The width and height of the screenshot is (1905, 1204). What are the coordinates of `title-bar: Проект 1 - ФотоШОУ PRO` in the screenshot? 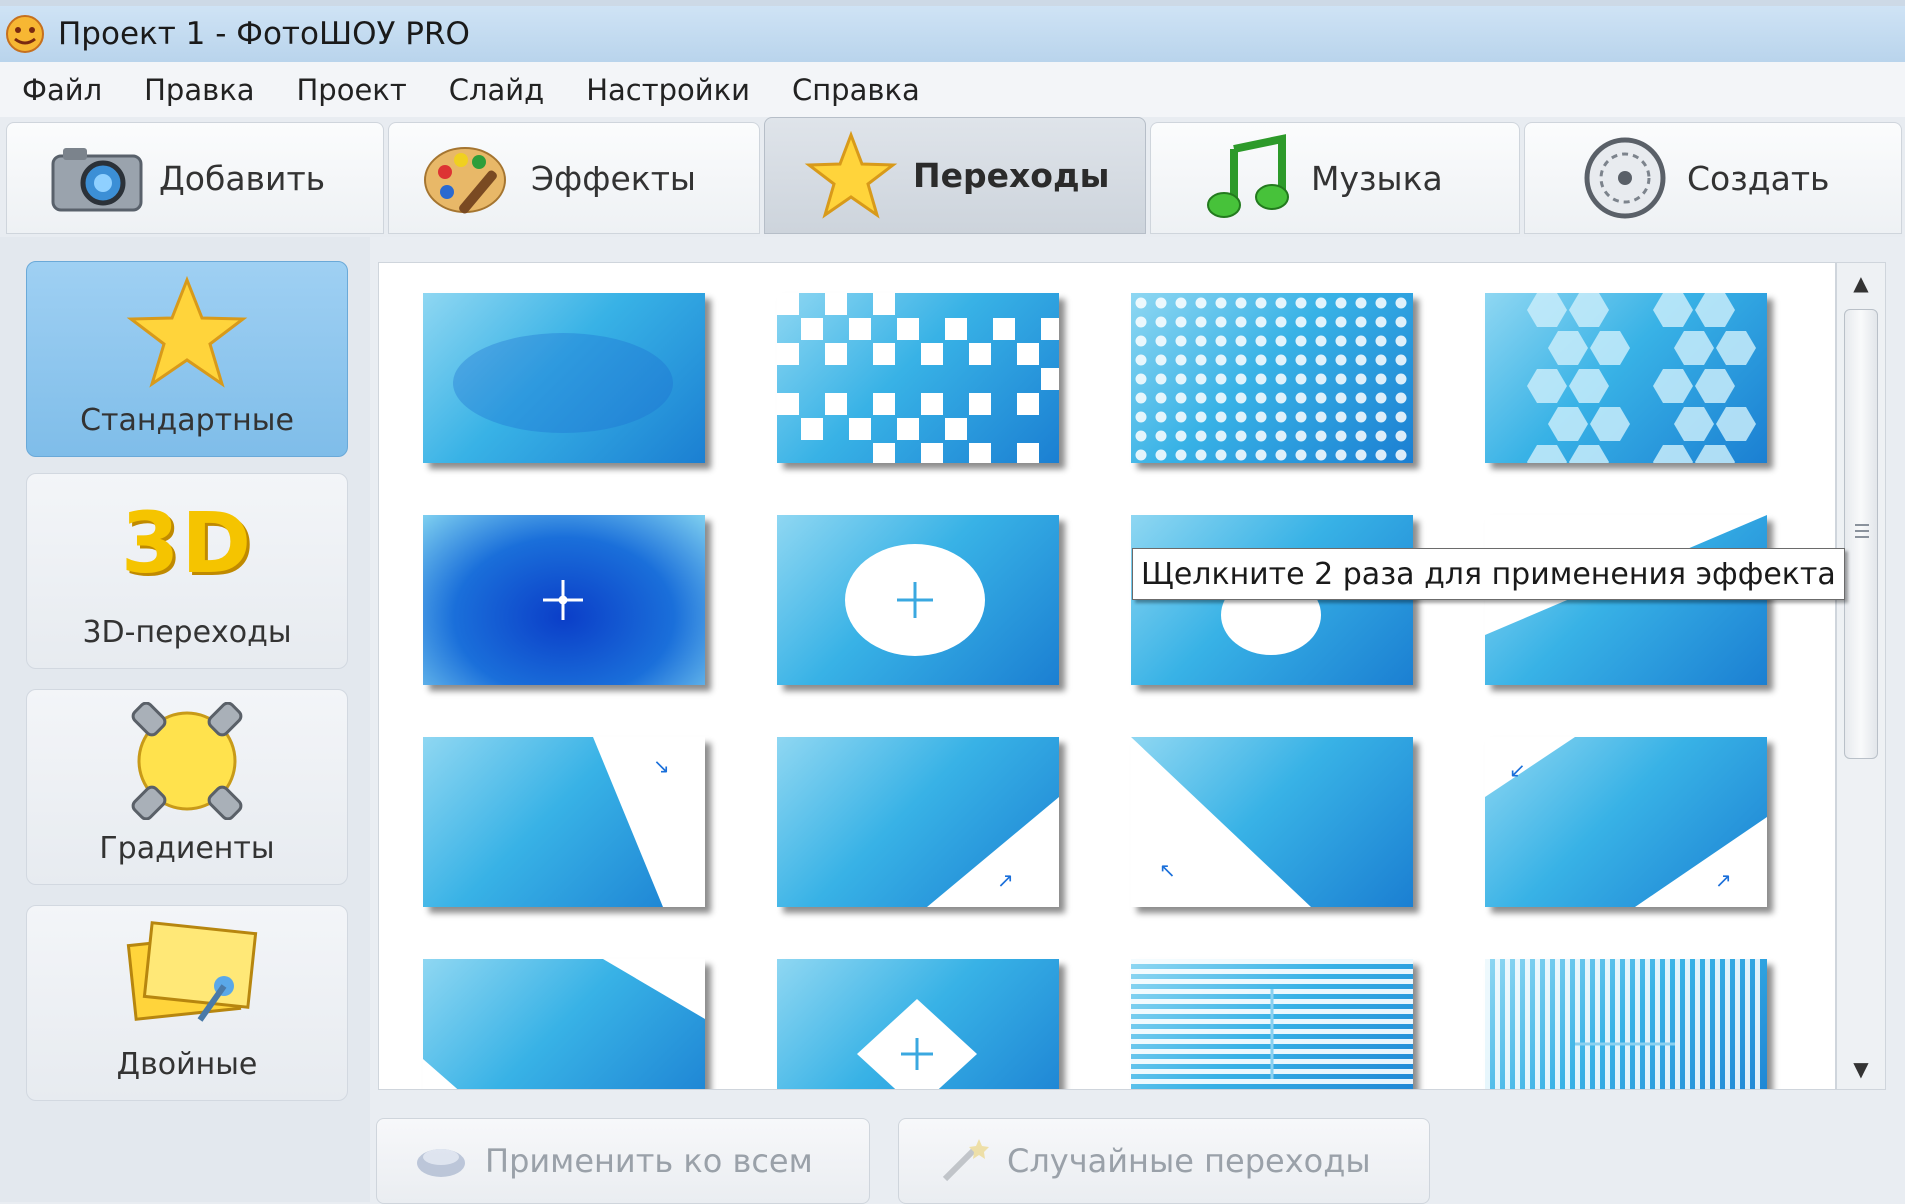 It's located at (952, 31).